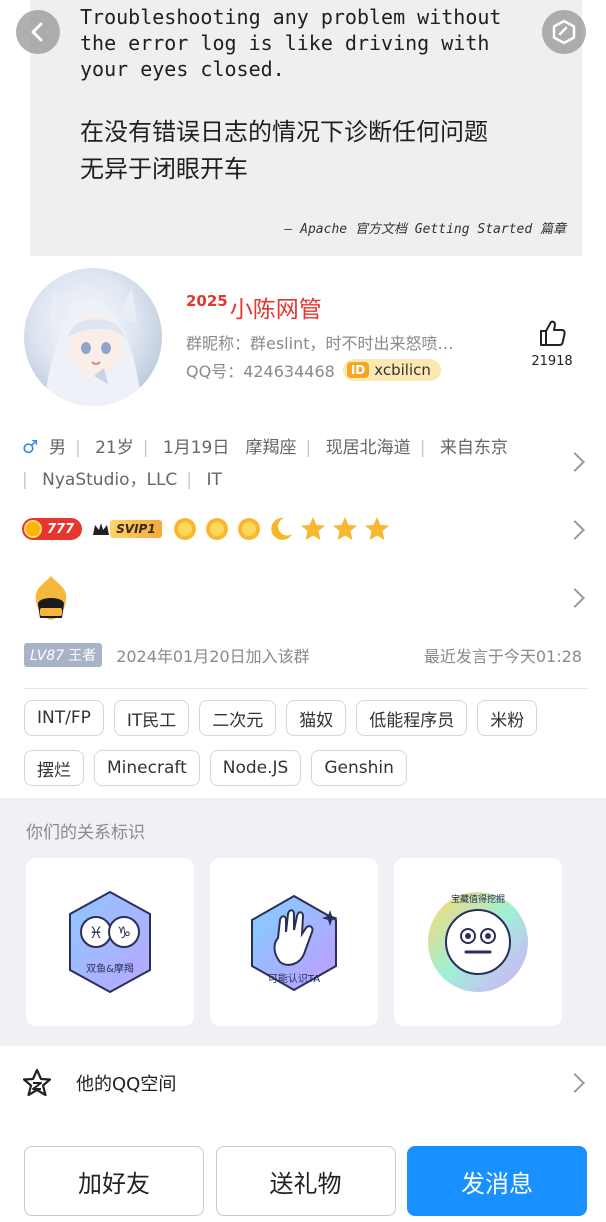 The image size is (606, 1222). I want to click on hometown: 来自东京, so click(473, 448).